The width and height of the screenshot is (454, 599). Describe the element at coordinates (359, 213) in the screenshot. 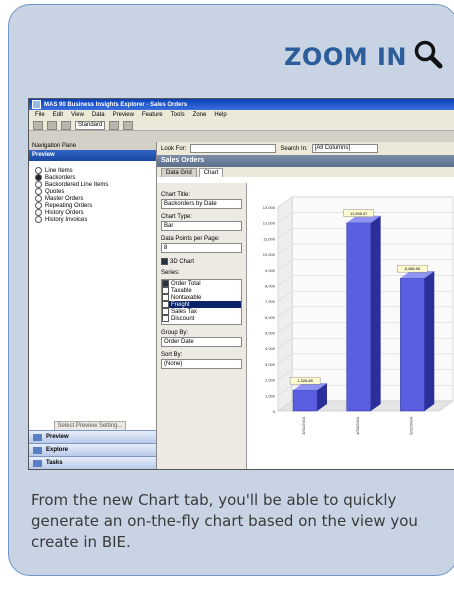

I see `data-label: 11,995.57` at that location.